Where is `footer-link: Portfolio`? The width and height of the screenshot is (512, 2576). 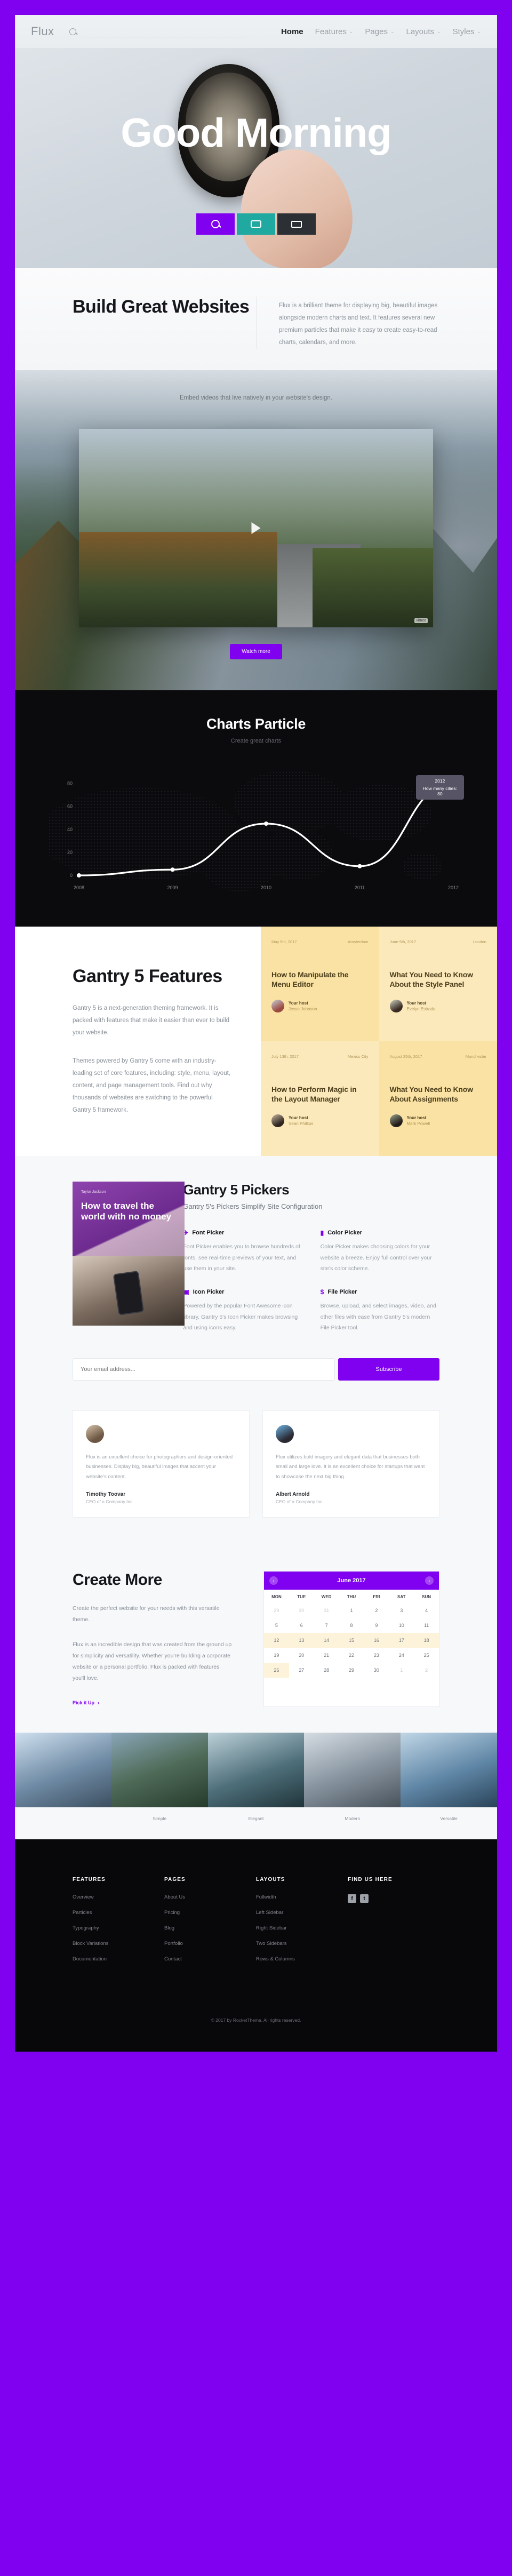
footer-link: Portfolio is located at coordinates (210, 1944).